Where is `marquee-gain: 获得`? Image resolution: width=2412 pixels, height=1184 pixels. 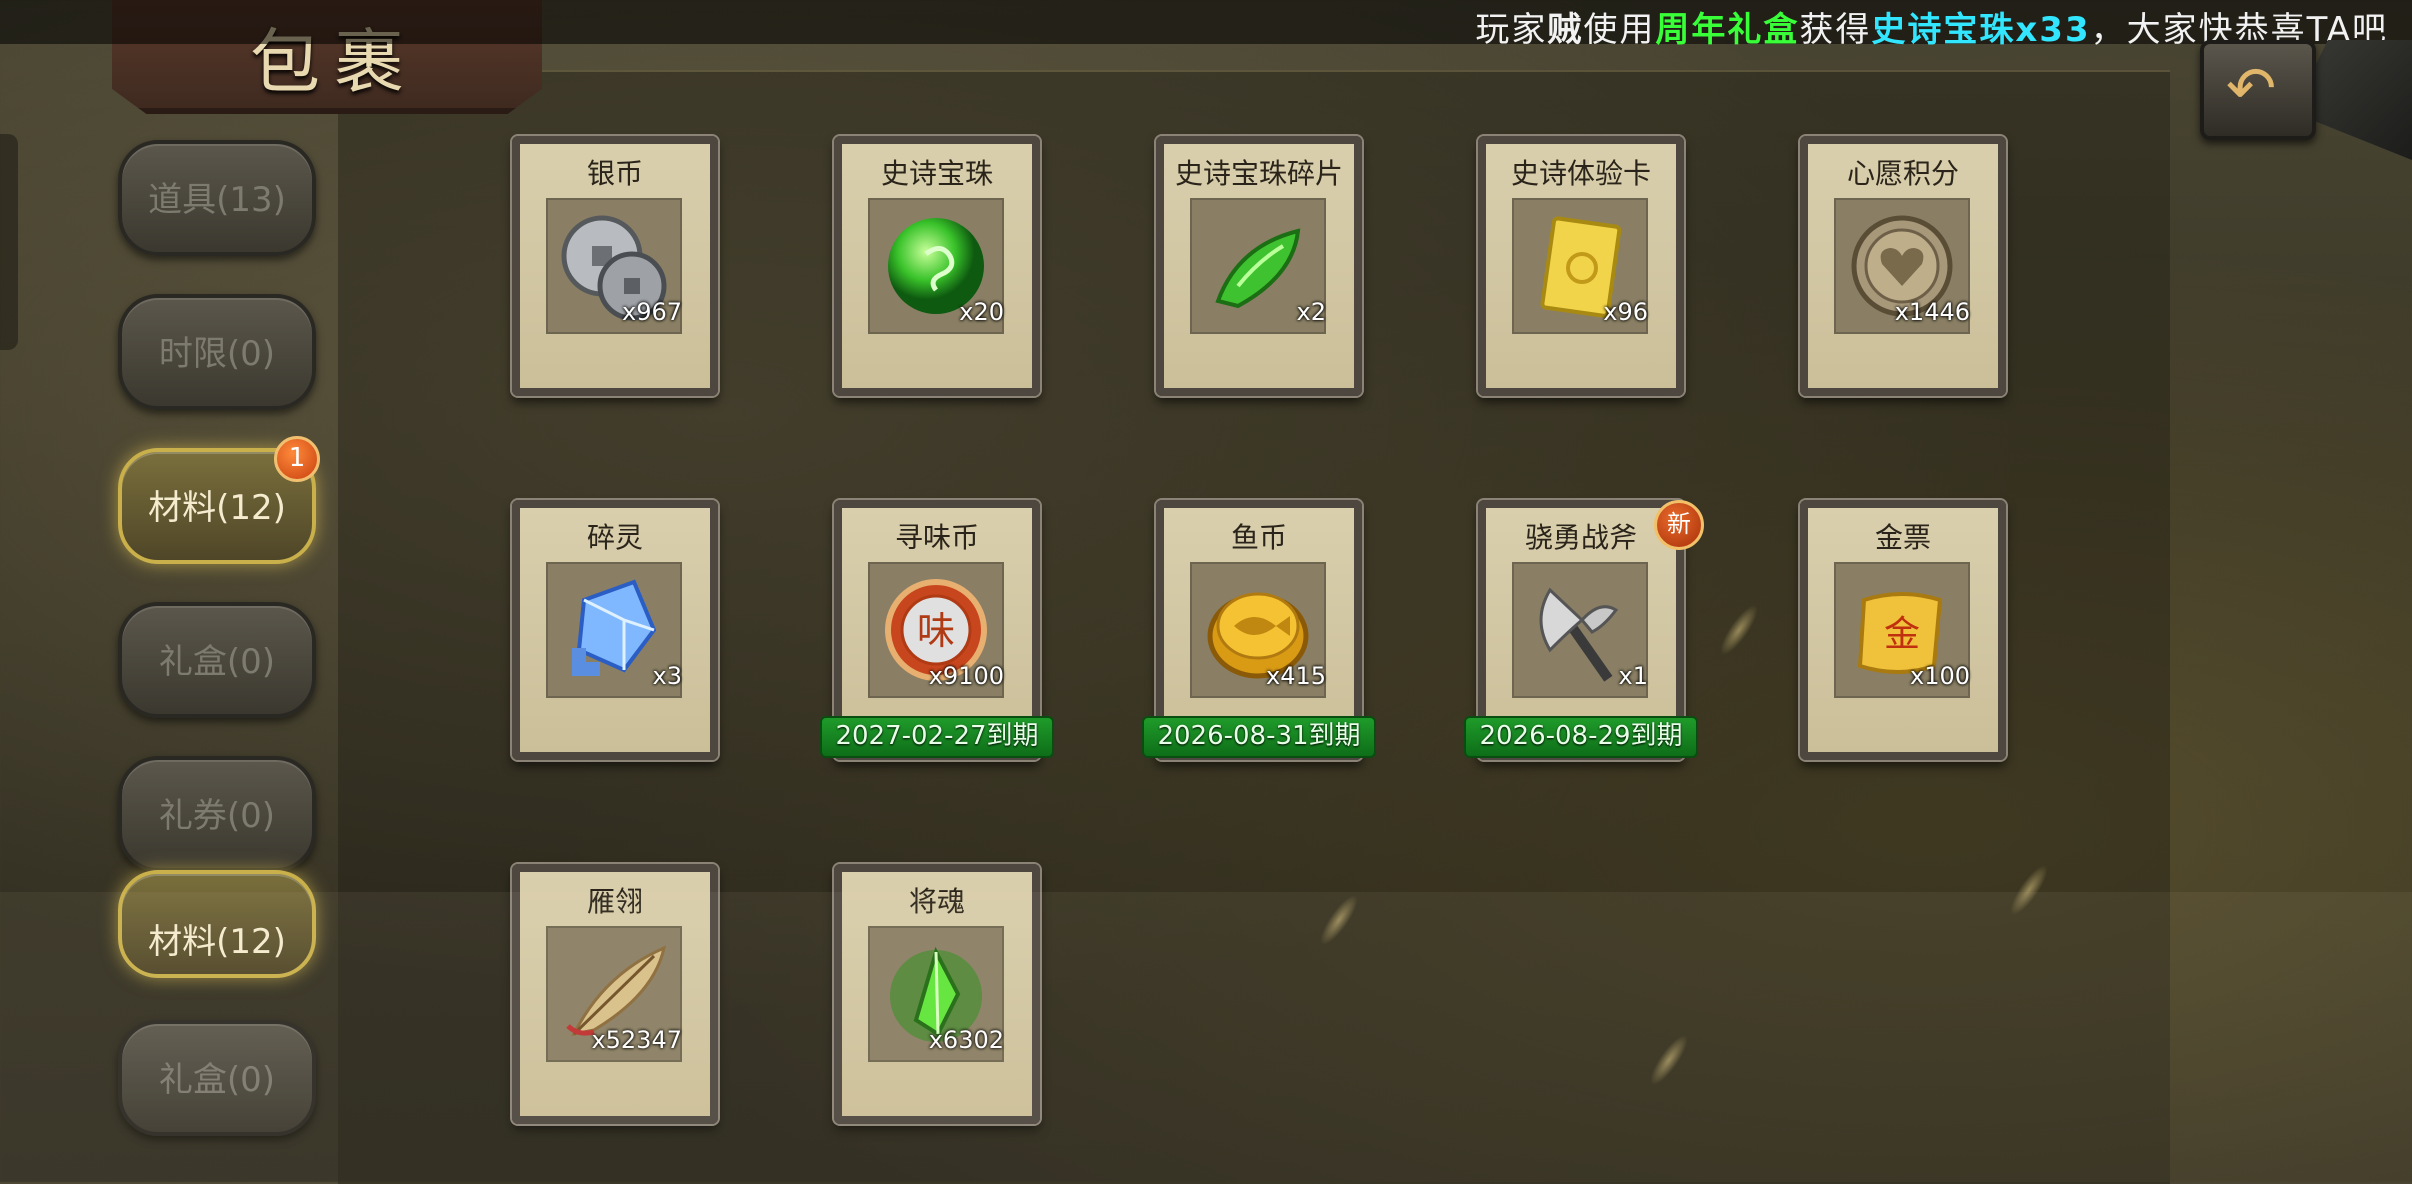 marquee-gain: 获得 is located at coordinates (1835, 30).